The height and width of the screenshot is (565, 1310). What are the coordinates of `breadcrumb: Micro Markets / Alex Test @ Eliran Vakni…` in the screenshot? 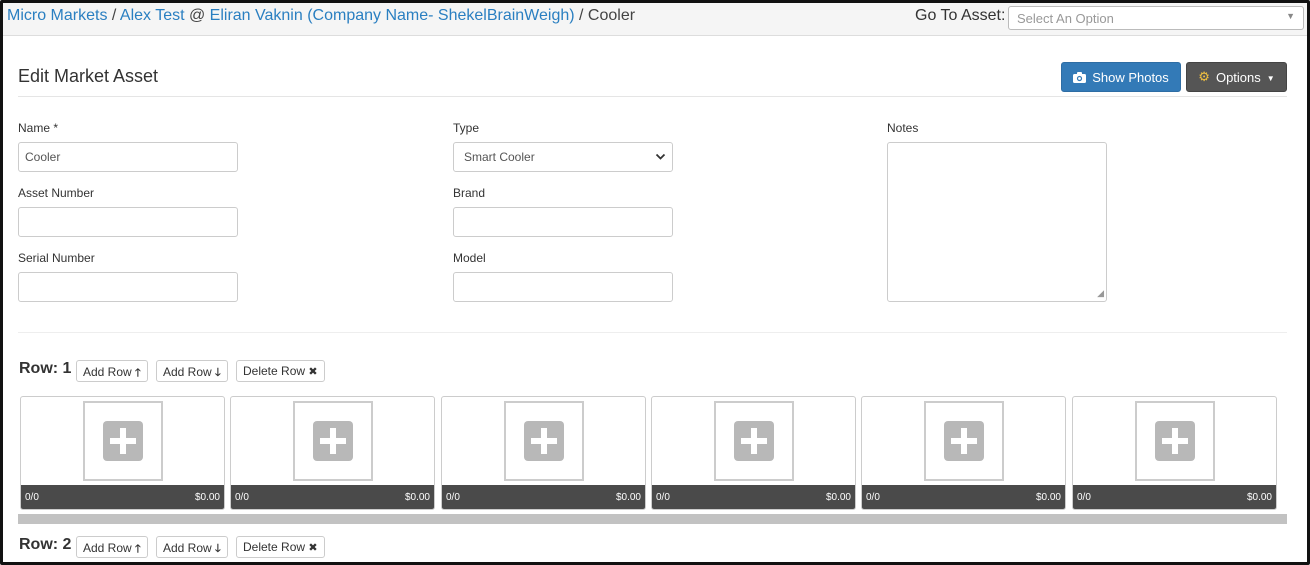 It's located at (321, 16).